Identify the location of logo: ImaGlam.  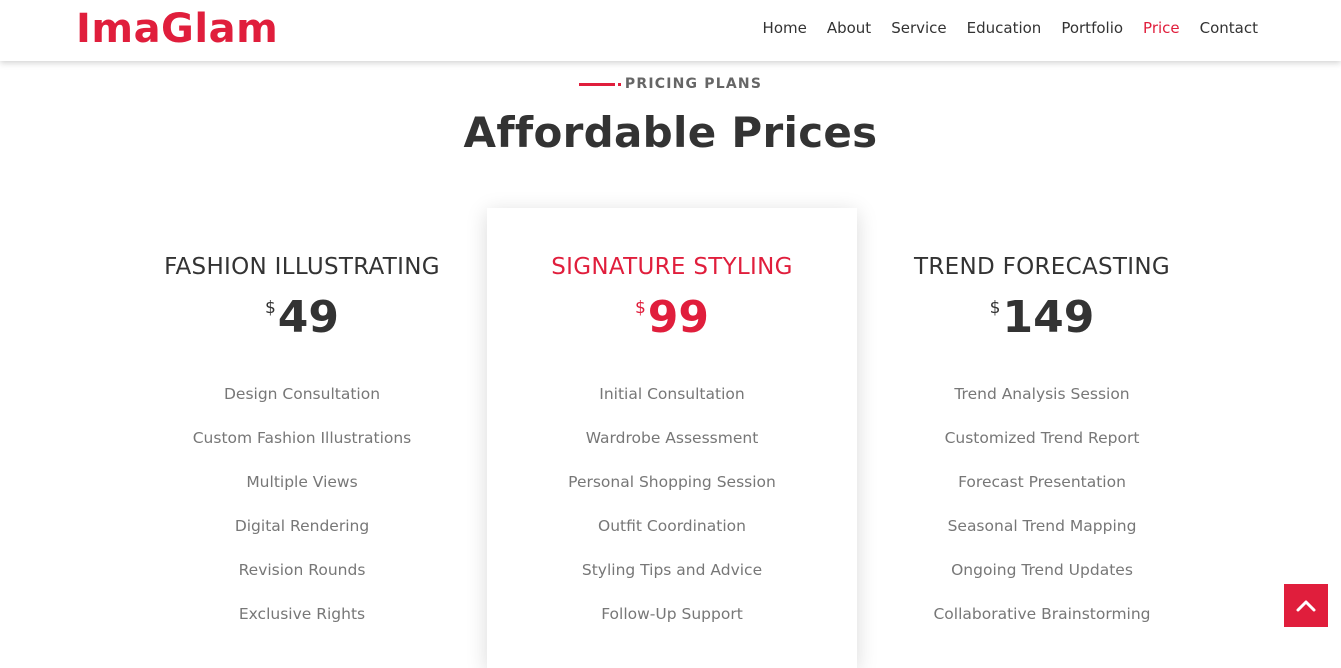
(177, 29).